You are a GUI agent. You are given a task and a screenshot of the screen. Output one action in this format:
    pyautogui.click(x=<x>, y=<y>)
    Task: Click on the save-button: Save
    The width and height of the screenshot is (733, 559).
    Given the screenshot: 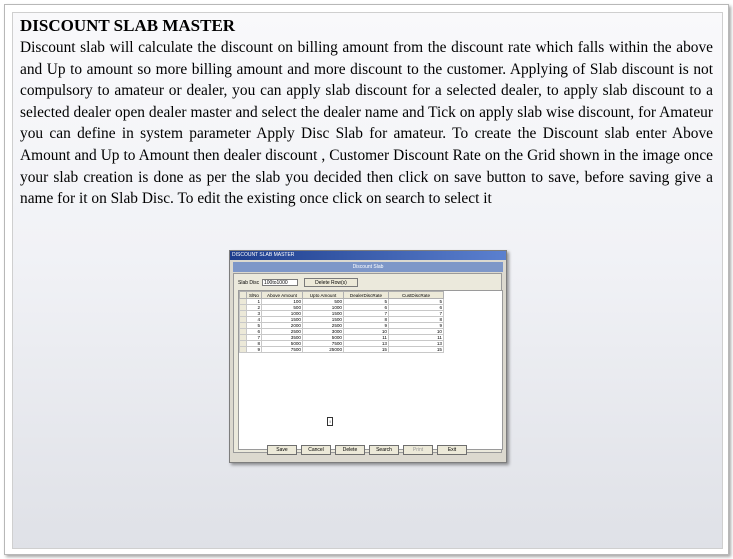 What is the action you would take?
    pyautogui.click(x=282, y=450)
    